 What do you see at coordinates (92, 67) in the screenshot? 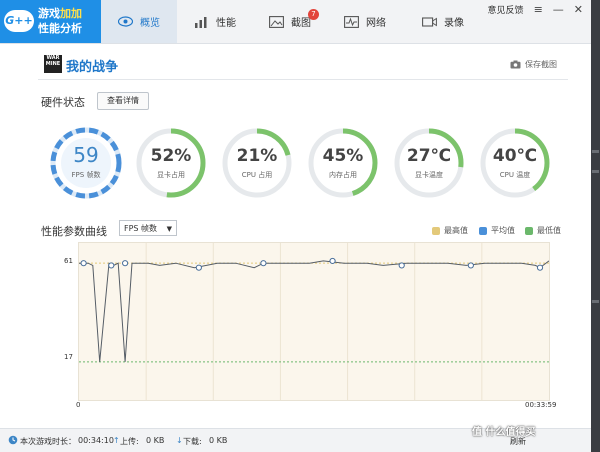
I see `game-title: 我的战争` at bounding box center [92, 67].